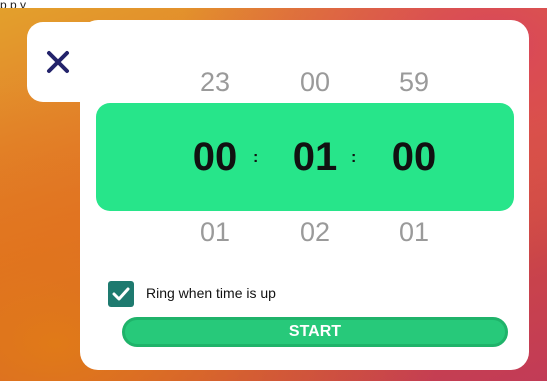  I want to click on hours-current: 00, so click(215, 157).